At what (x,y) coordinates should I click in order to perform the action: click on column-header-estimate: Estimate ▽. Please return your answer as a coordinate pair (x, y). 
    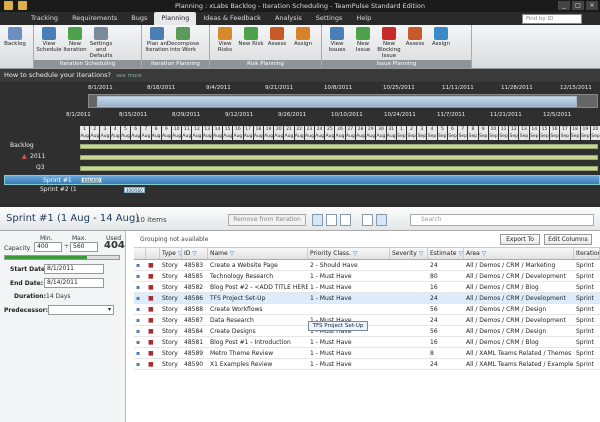
    Looking at the image, I should click on (446, 253).